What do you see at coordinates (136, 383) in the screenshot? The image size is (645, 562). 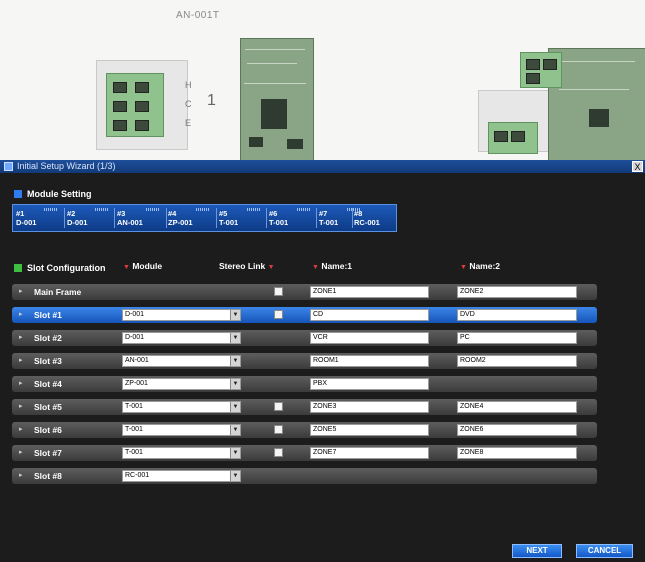 I see `module-select-value: ZP-001` at bounding box center [136, 383].